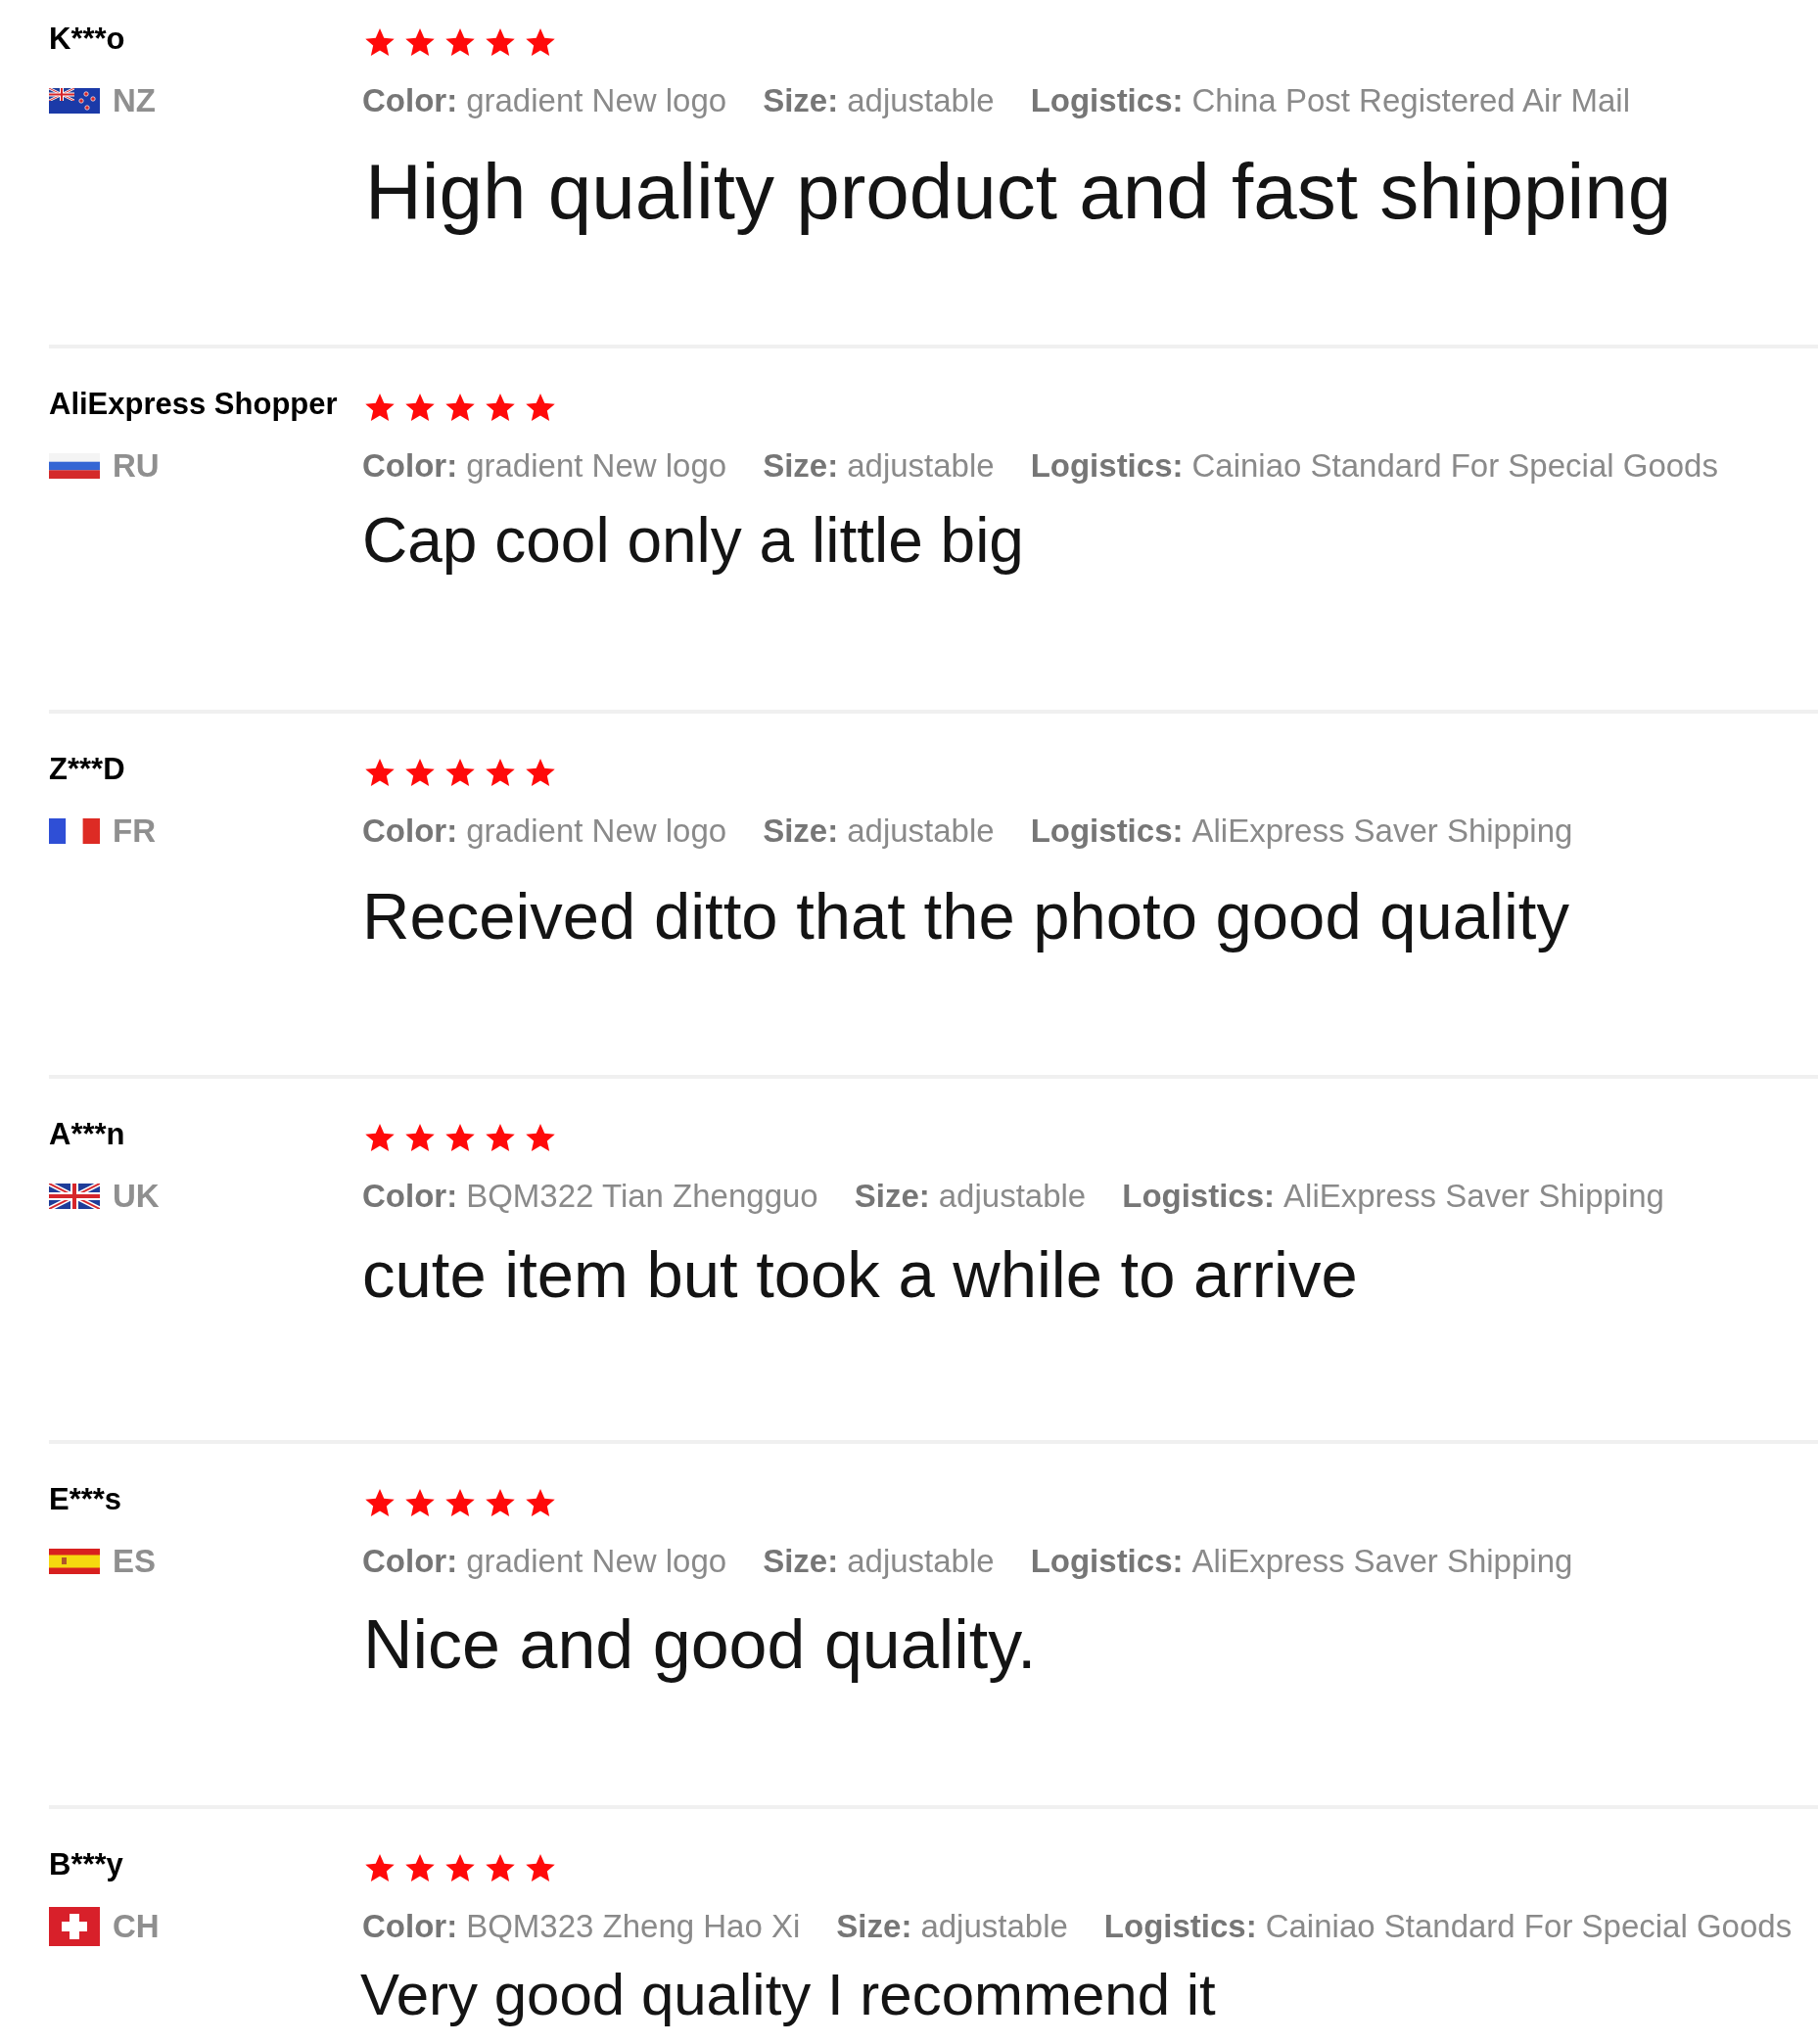 The height and width of the screenshot is (2044, 1818). What do you see at coordinates (966, 916) in the screenshot?
I see `review-text: Received ditto that the photo good quality` at bounding box center [966, 916].